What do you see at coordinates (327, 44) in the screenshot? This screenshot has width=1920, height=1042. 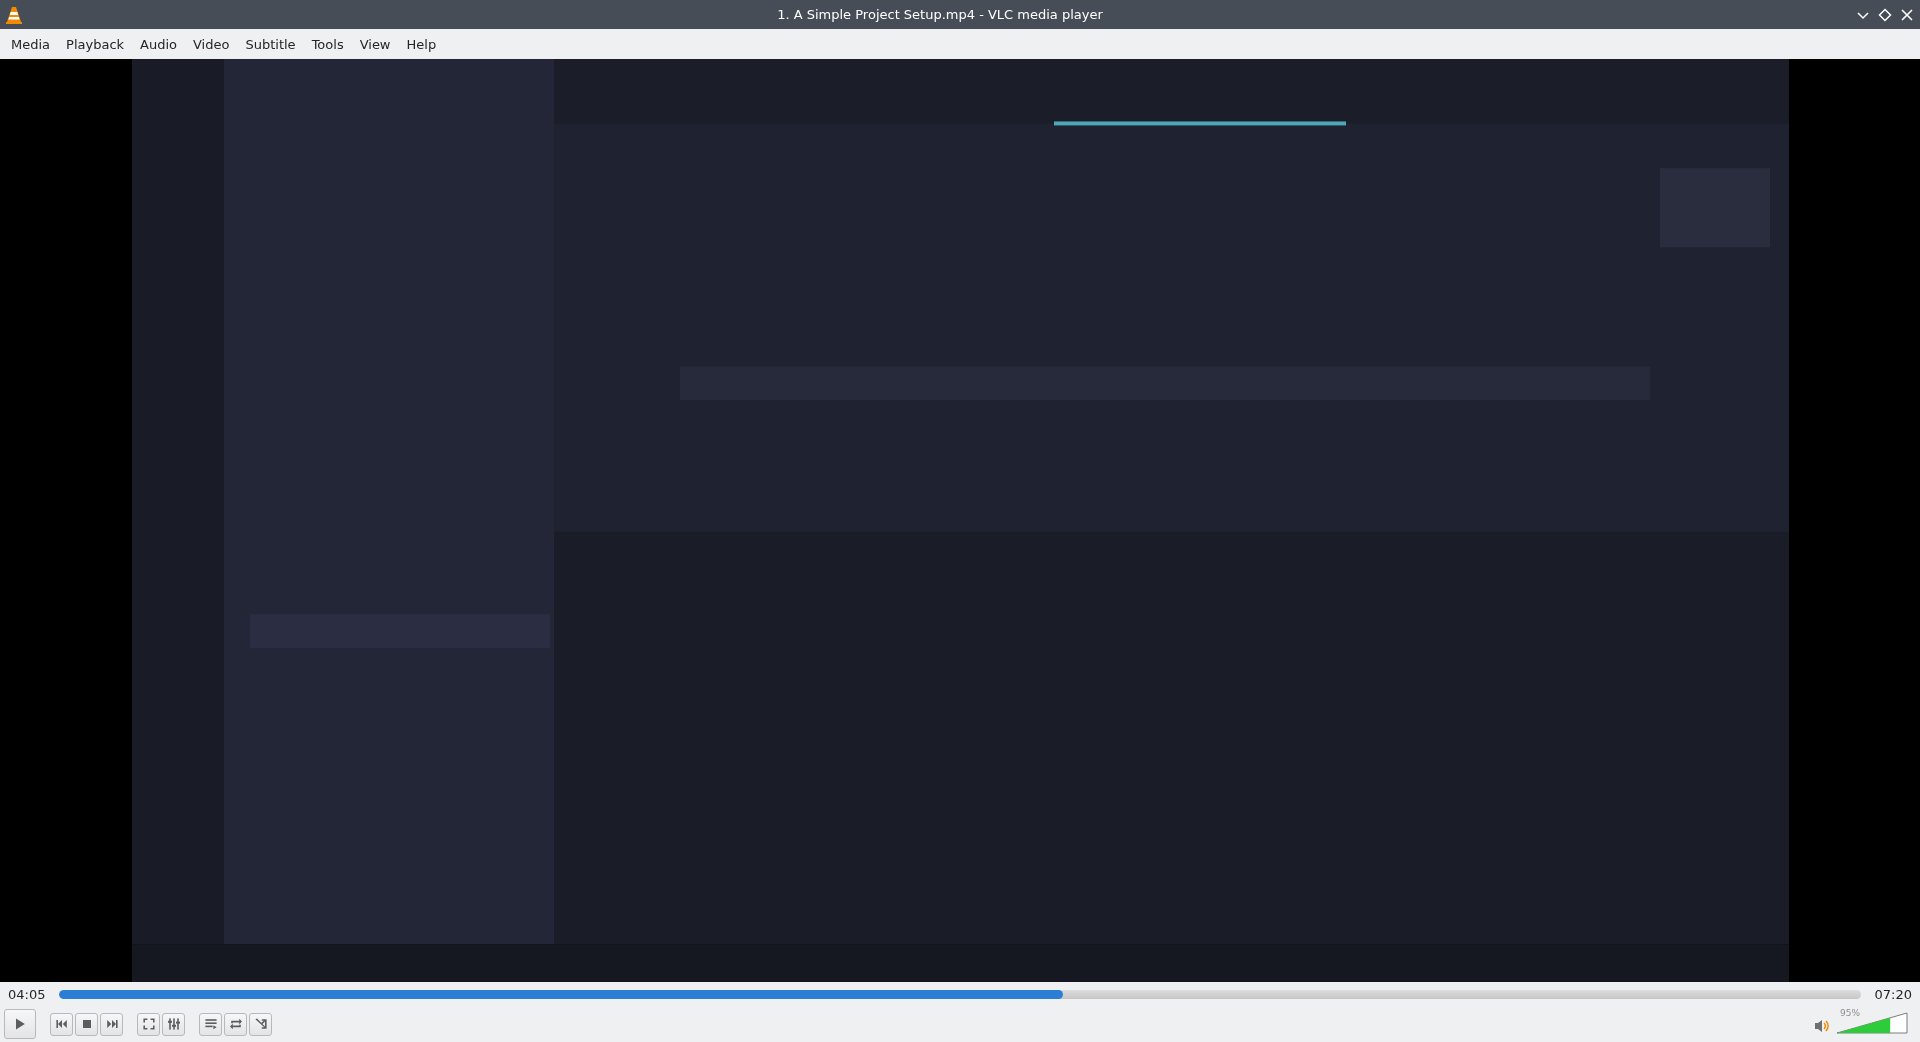 I see `menu-item: Tools` at bounding box center [327, 44].